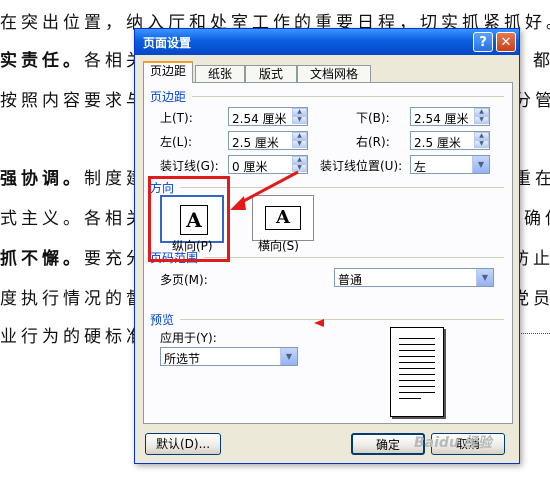  Describe the element at coordinates (250, 167) in the screenshot. I see `gutter-value: 0 厘米` at that location.